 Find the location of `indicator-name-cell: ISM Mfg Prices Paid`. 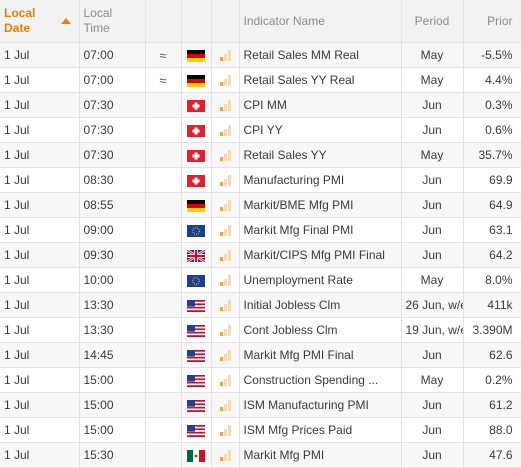

indicator-name-cell: ISM Mfg Prices Paid is located at coordinates (320, 430).